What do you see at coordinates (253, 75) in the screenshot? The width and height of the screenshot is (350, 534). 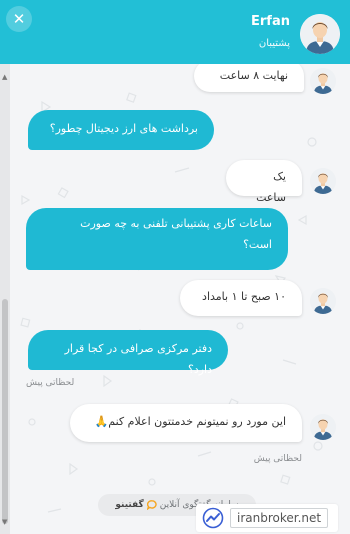 I see `message-text: نهایت ۸ ساعت` at bounding box center [253, 75].